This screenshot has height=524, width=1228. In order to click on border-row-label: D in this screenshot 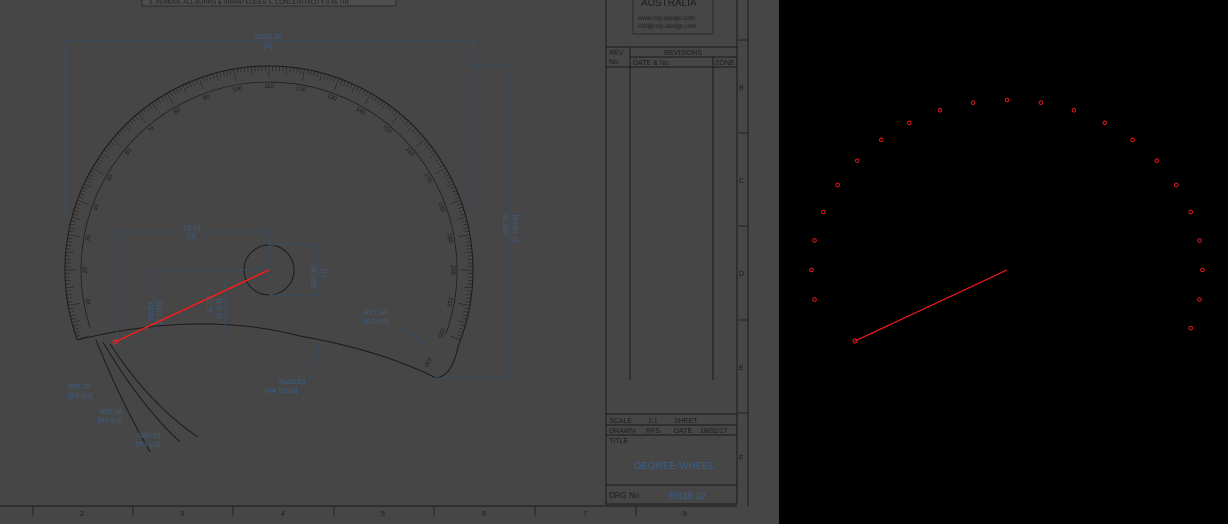, I will do `click(741, 274)`.